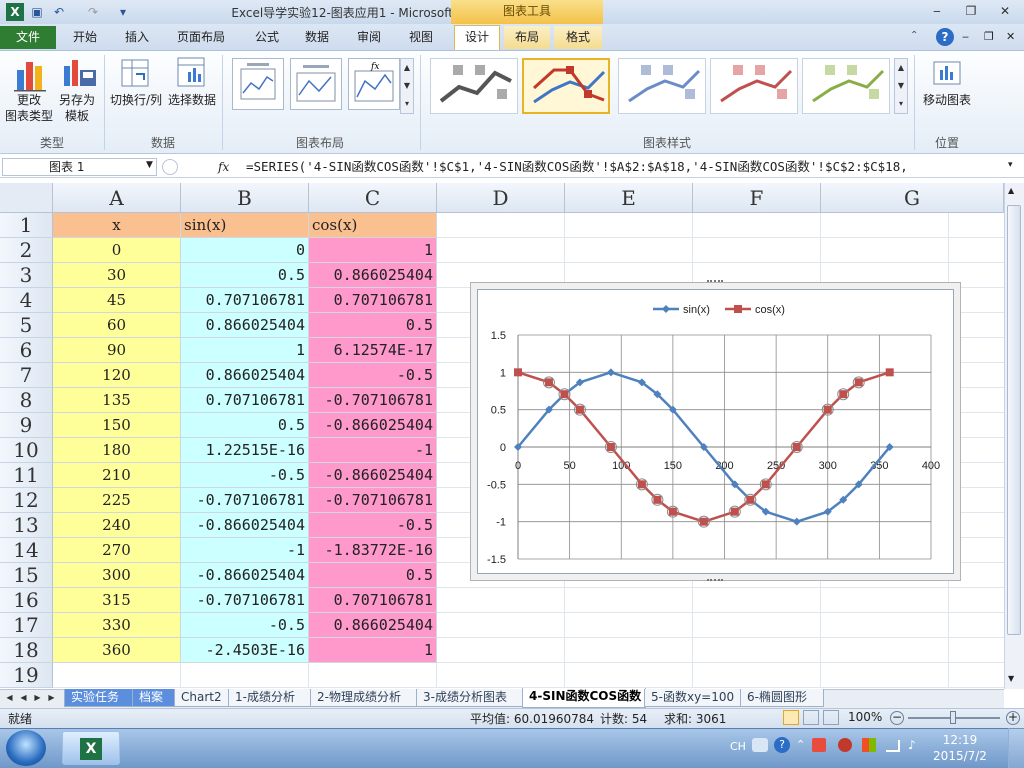 The image size is (1024, 768). Describe the element at coordinates (738, 746) in the screenshot. I see `language-indicator: CH` at that location.